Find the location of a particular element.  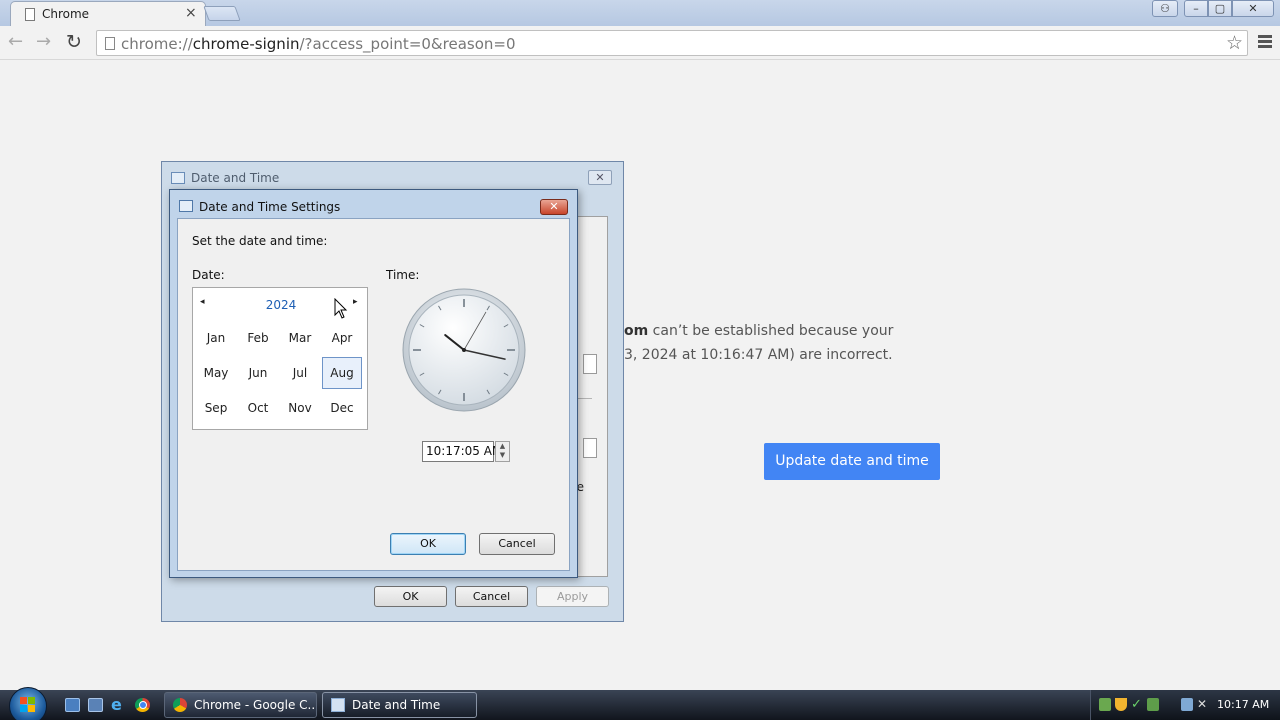

checkmark-icon: ✓ is located at coordinates (1137, 704).